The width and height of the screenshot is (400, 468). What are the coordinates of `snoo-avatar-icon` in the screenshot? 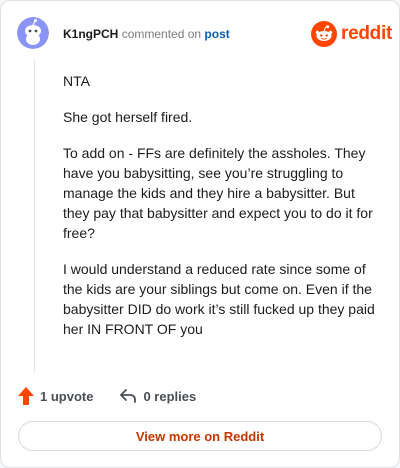 It's located at (33, 33).